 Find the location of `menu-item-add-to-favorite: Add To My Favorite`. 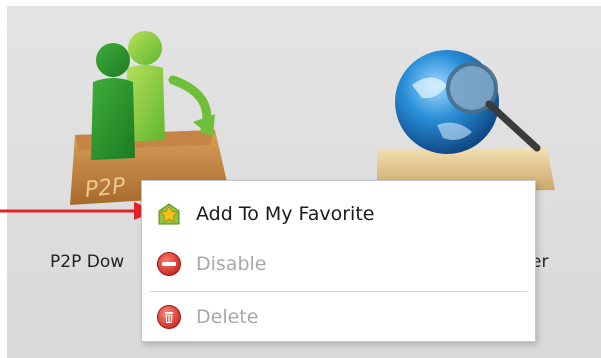

menu-item-add-to-favorite: Add To My Favorite is located at coordinates (338, 214).